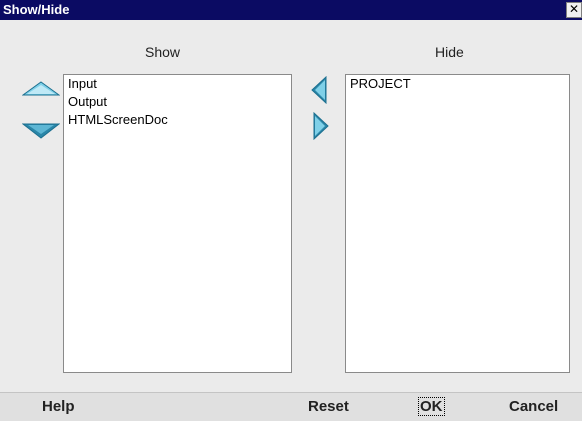 The width and height of the screenshot is (582, 421). I want to click on list-item: Output, so click(177, 102).